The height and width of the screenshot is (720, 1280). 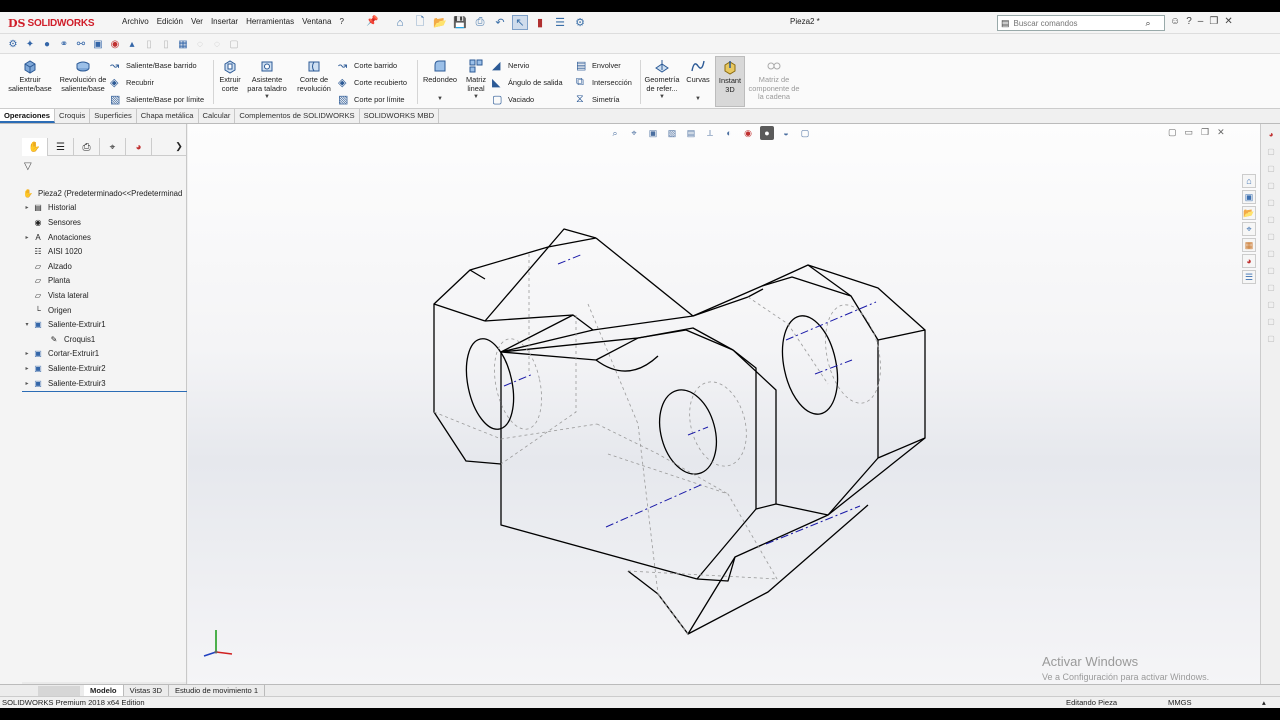 What do you see at coordinates (1180, 702) in the screenshot?
I see `status-units: MMGS` at bounding box center [1180, 702].